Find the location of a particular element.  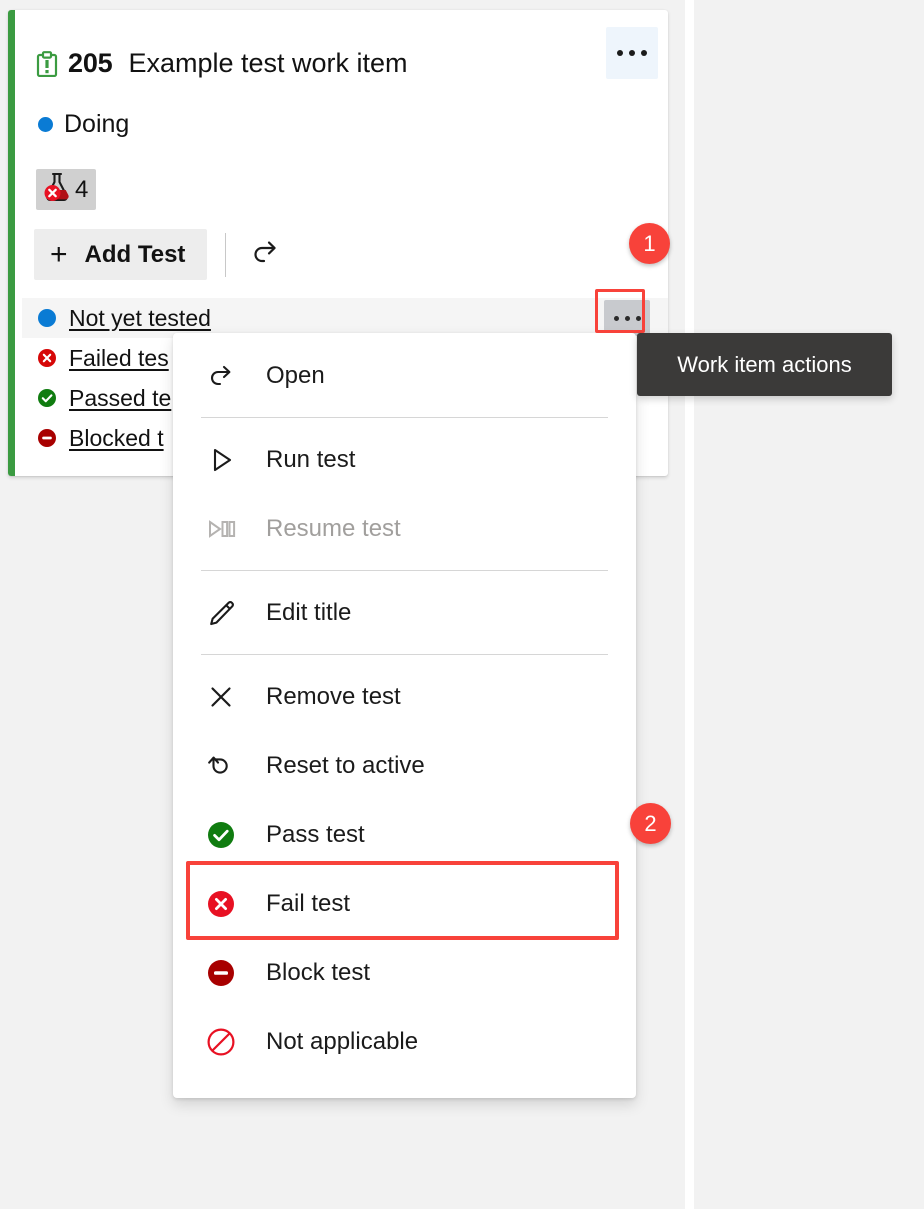

blocked-status-icon is located at coordinates (47, 438).